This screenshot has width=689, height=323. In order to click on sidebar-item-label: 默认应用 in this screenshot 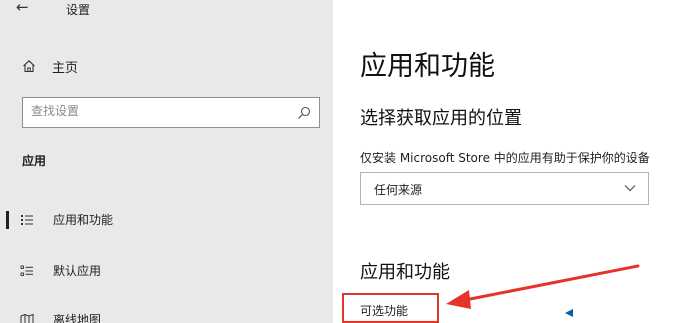, I will do `click(77, 271)`.